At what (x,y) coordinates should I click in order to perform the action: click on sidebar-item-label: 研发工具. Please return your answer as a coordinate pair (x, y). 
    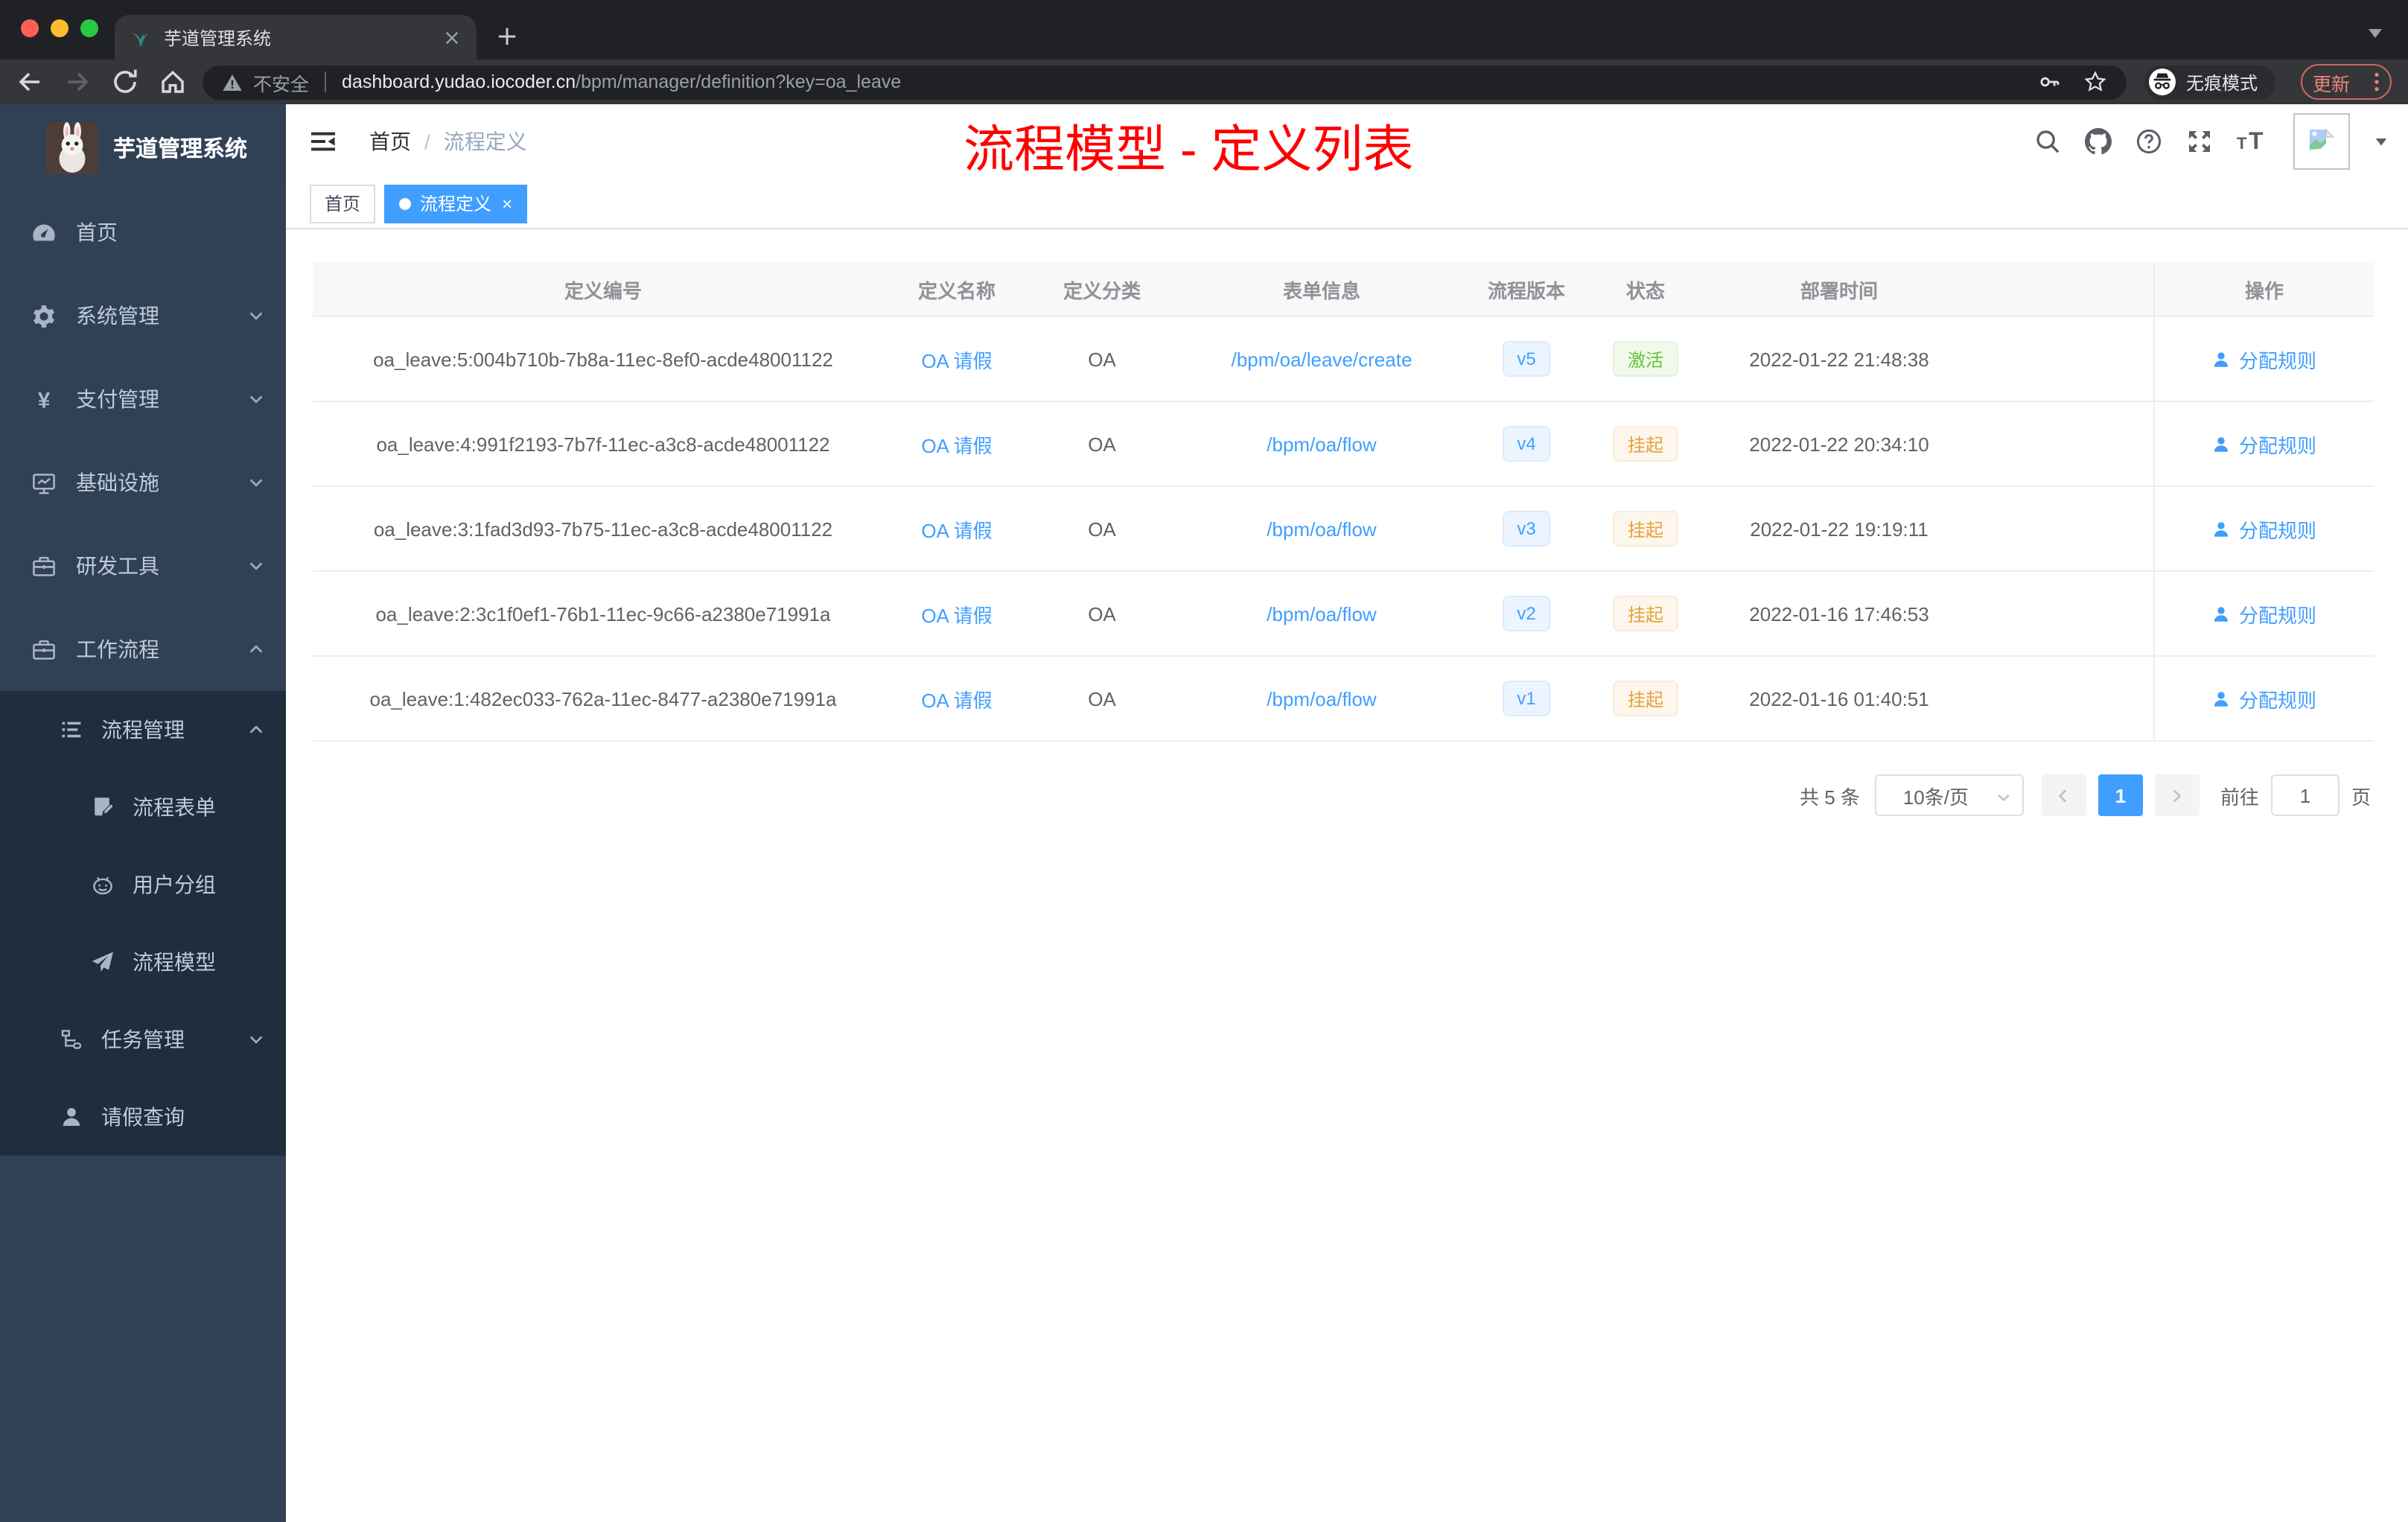
    Looking at the image, I should click on (117, 566).